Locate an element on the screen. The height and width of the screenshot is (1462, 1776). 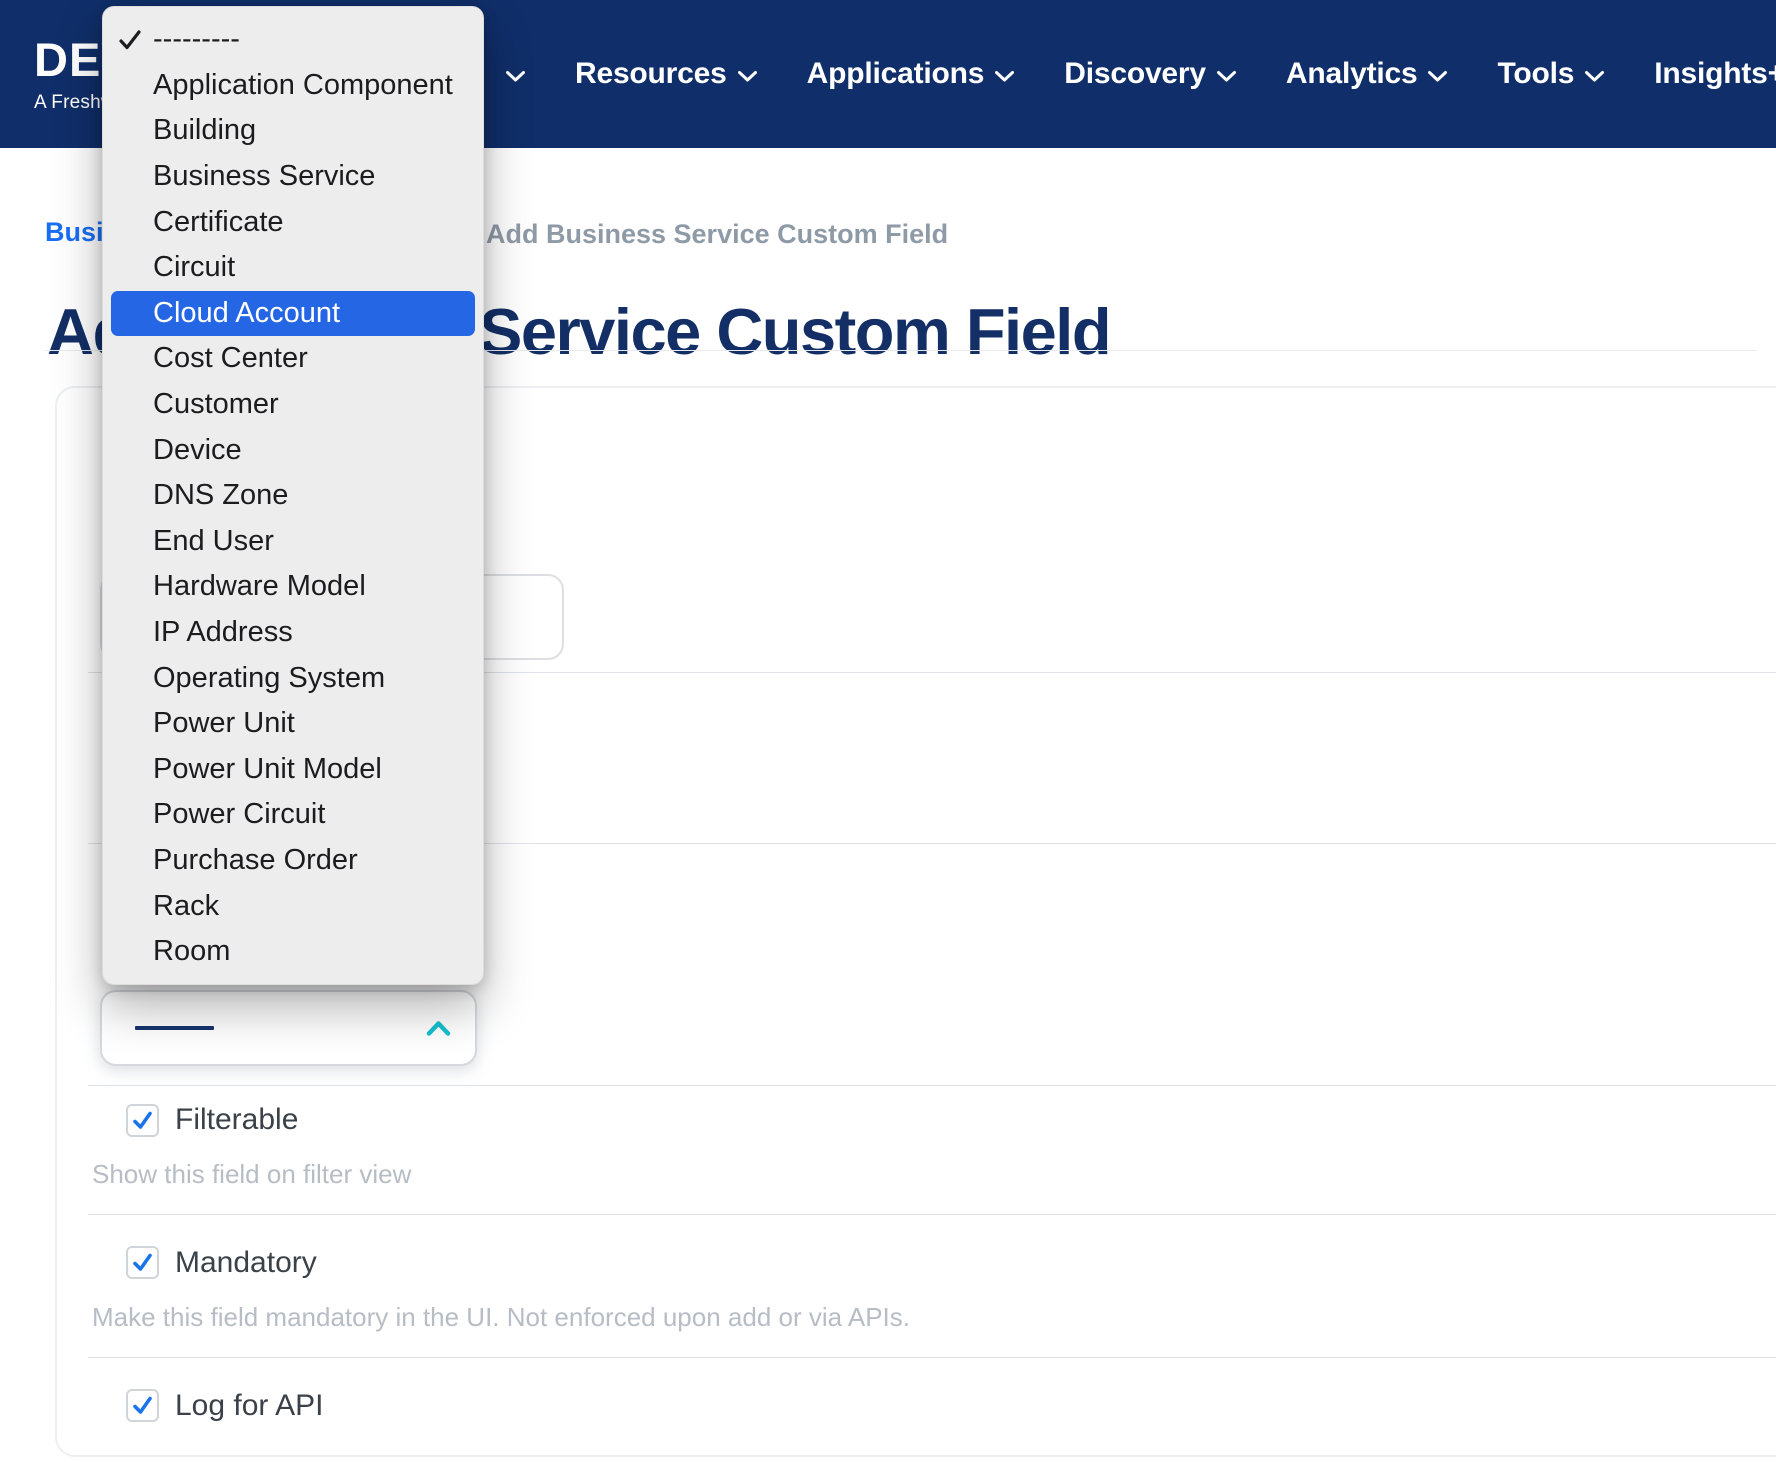
dropdown-option: Certificate is located at coordinates (293, 222).